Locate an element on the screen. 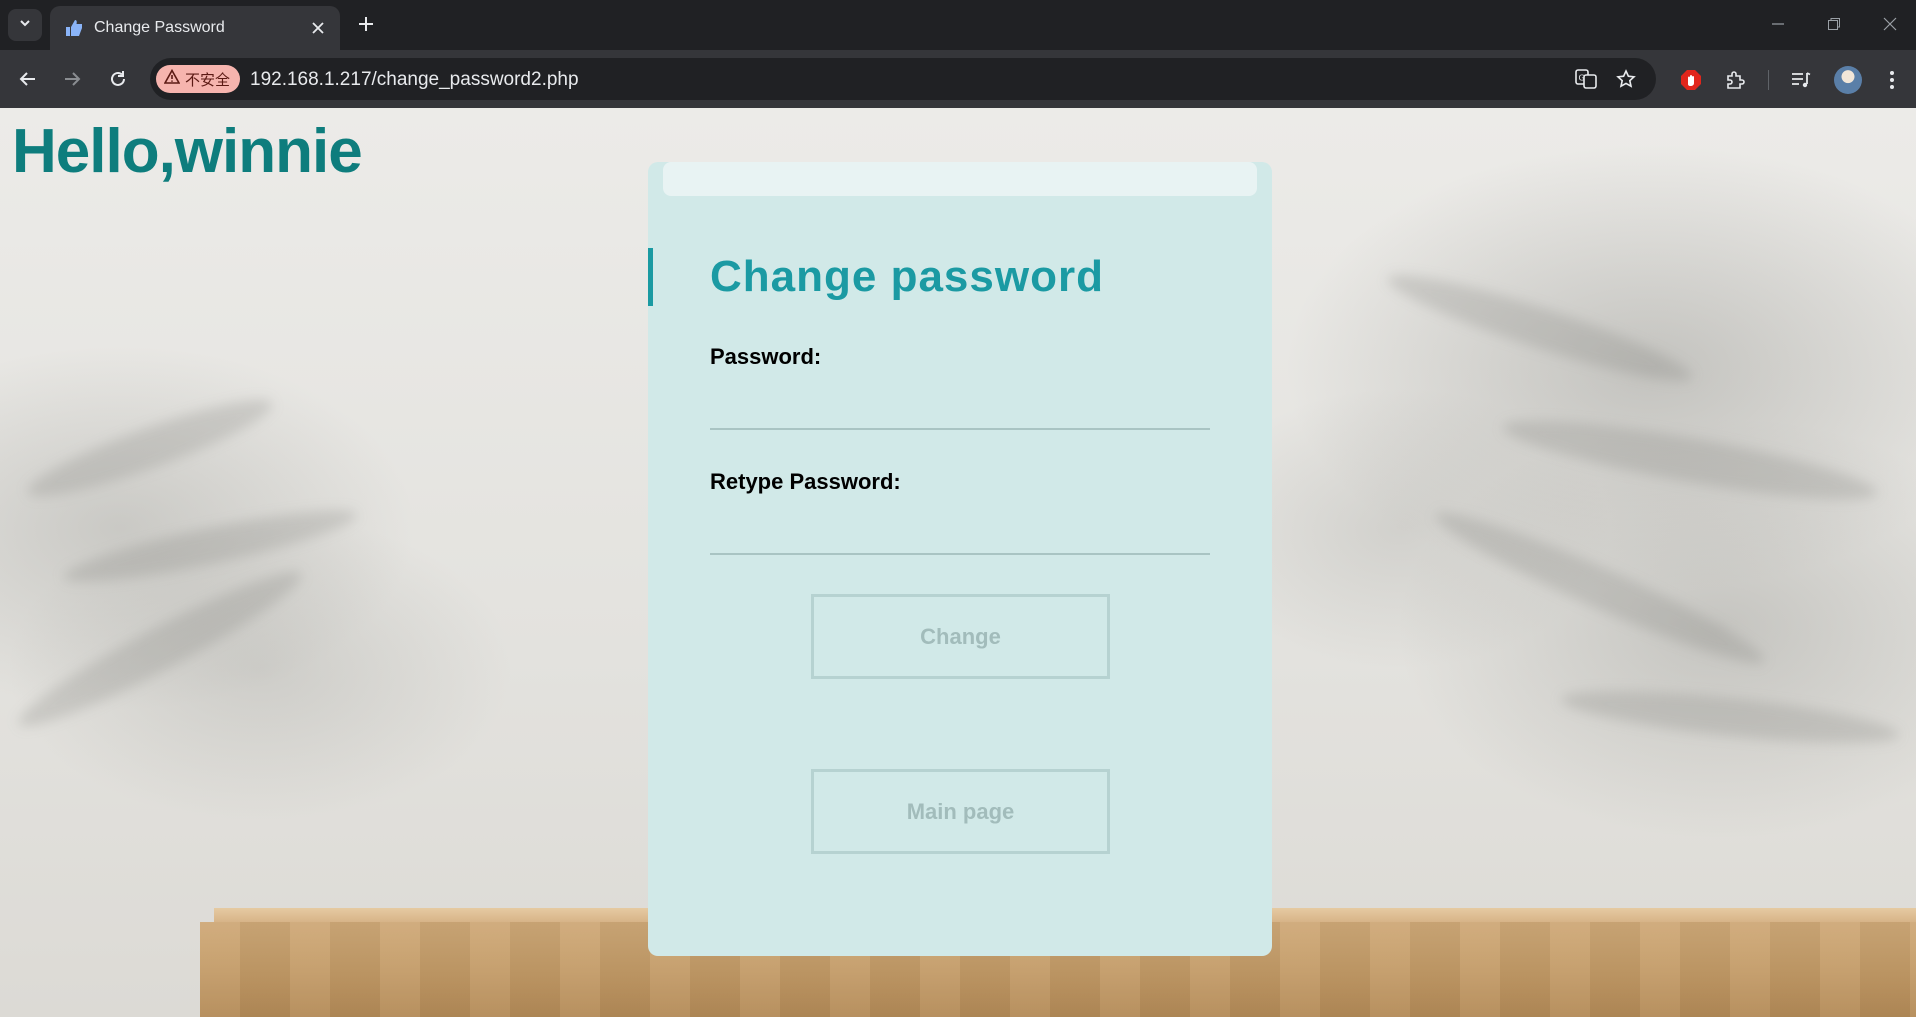  close-tab-icon is located at coordinates (318, 28).